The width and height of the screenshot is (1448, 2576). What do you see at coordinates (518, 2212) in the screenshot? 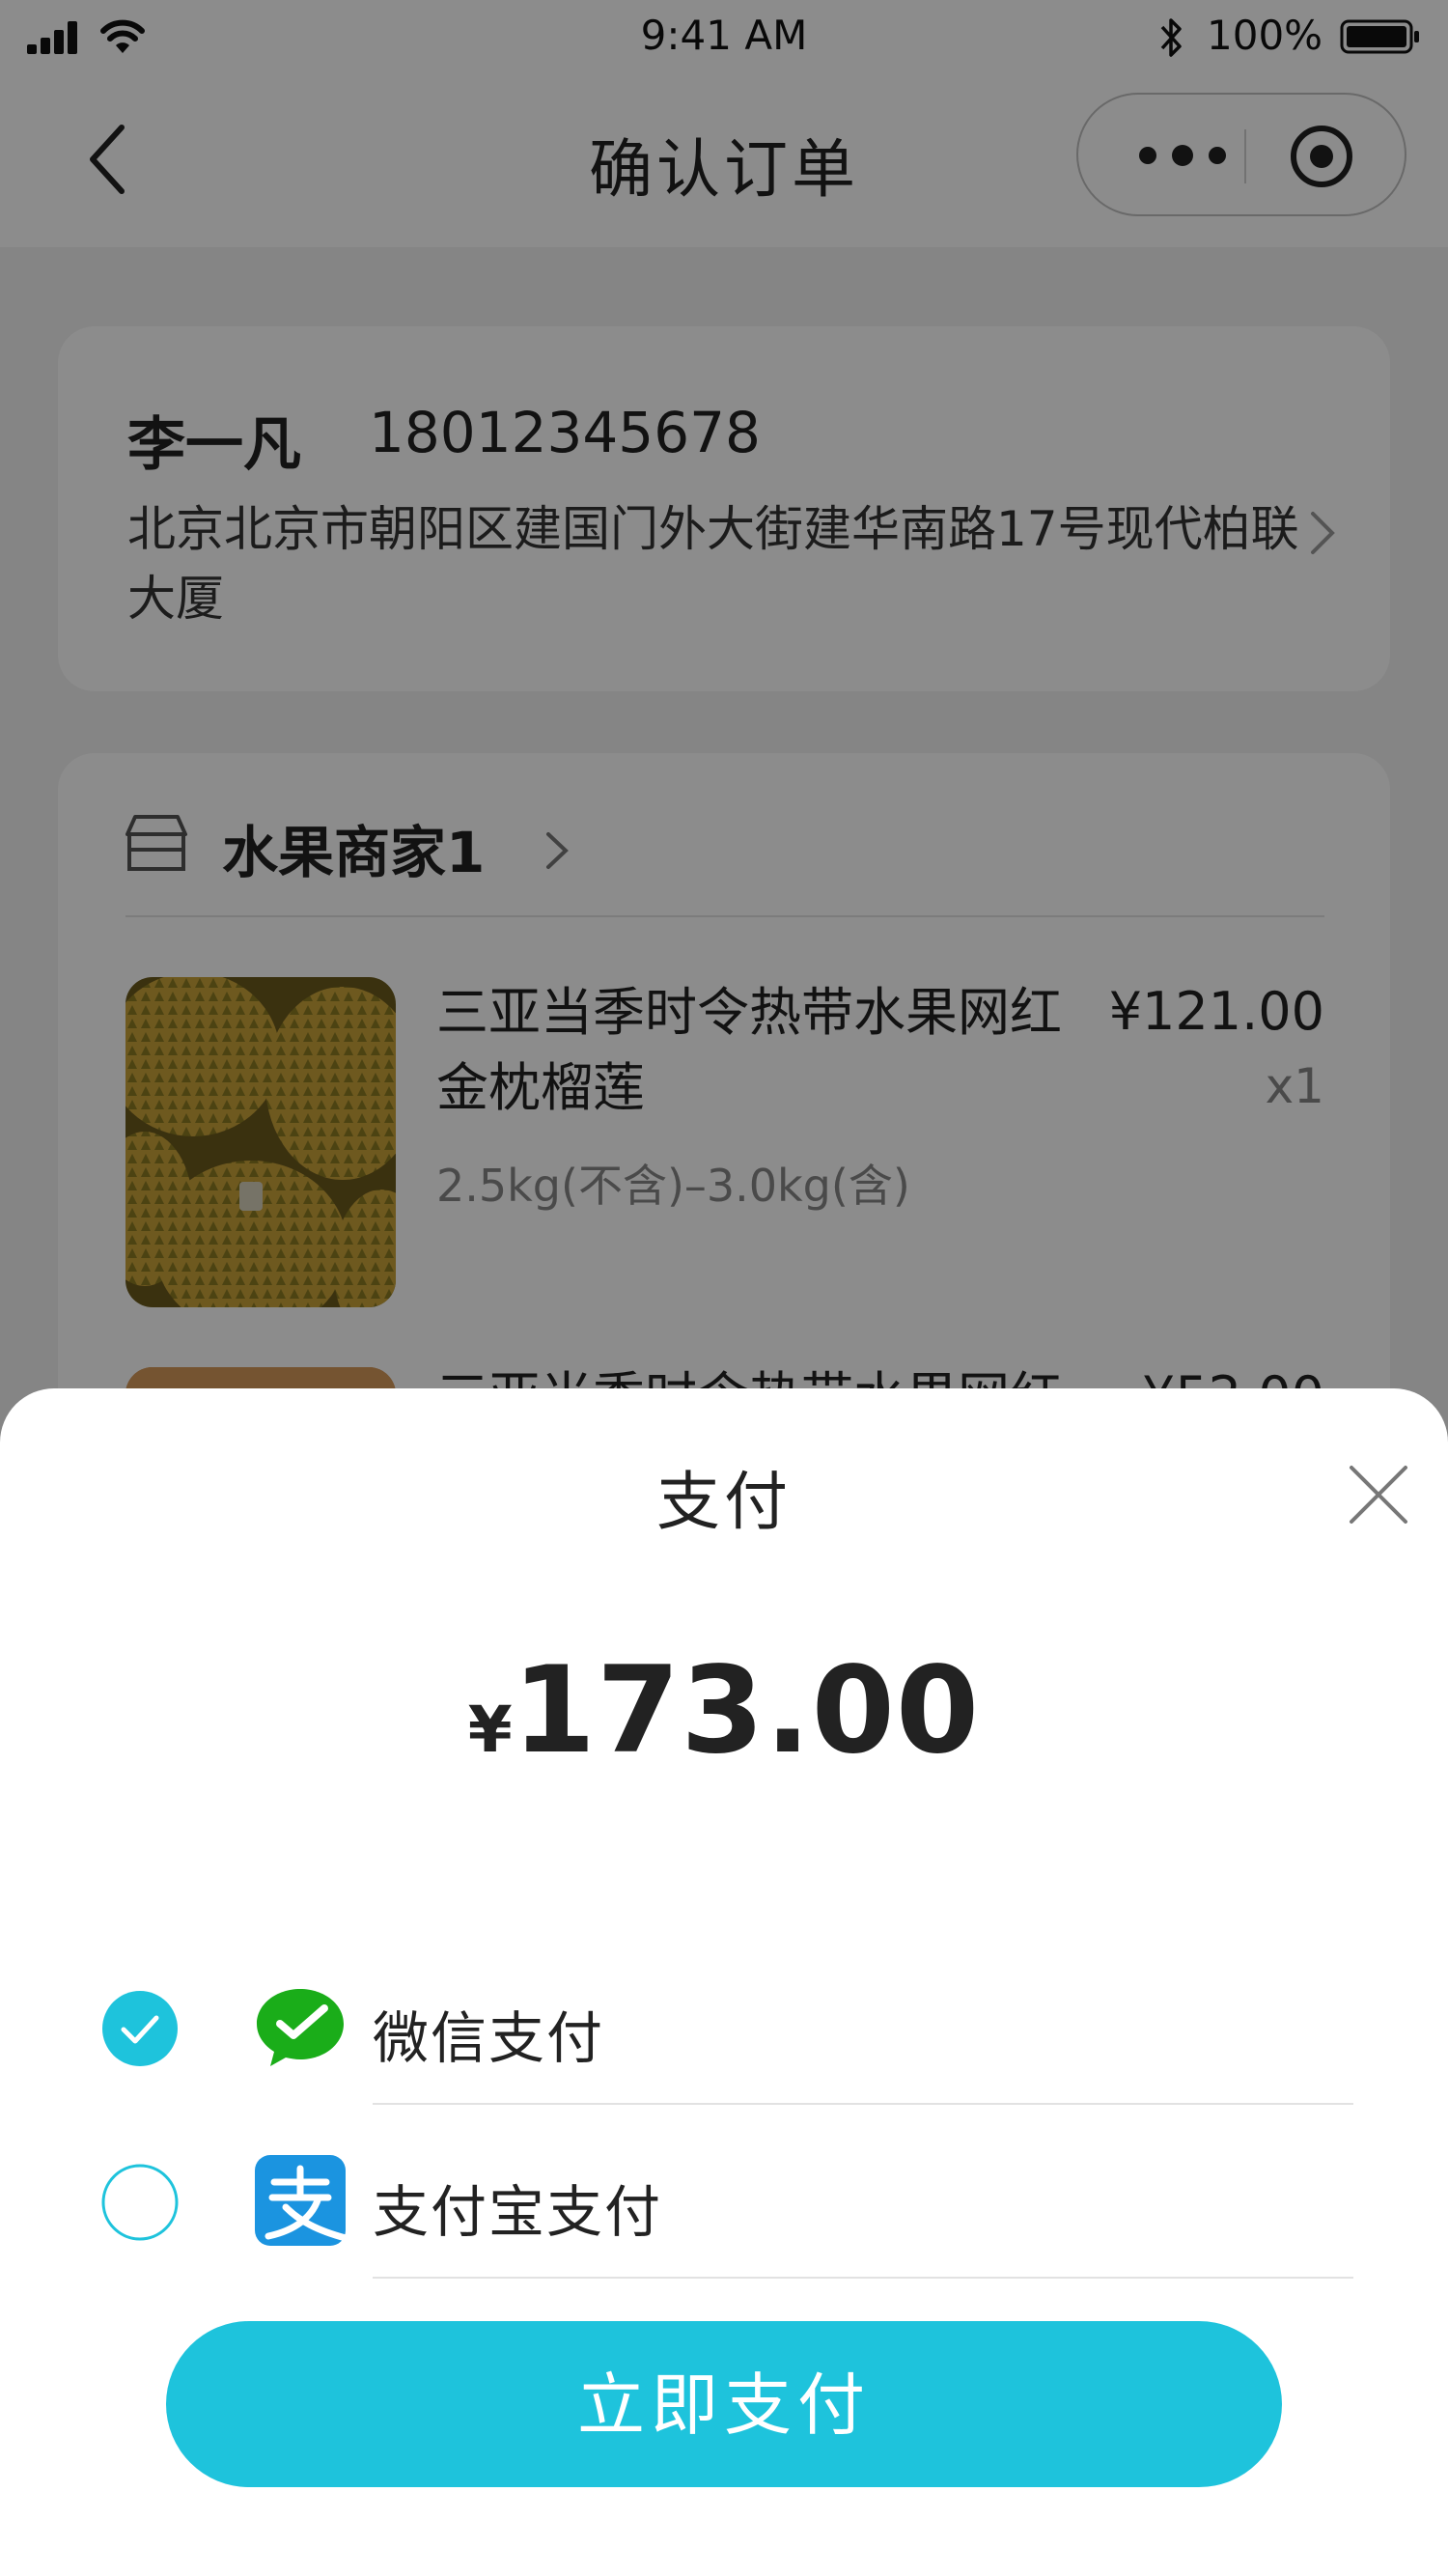
I see `payment-label: 支付宝支付` at bounding box center [518, 2212].